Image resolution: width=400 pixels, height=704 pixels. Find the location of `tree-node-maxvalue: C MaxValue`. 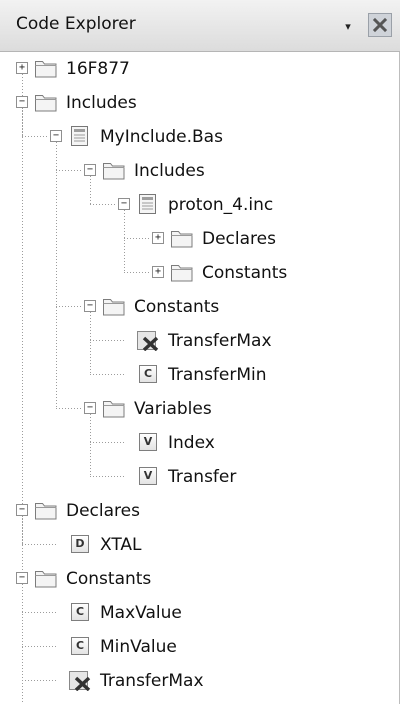

tree-node-maxvalue: C MaxValue is located at coordinates (200, 613).